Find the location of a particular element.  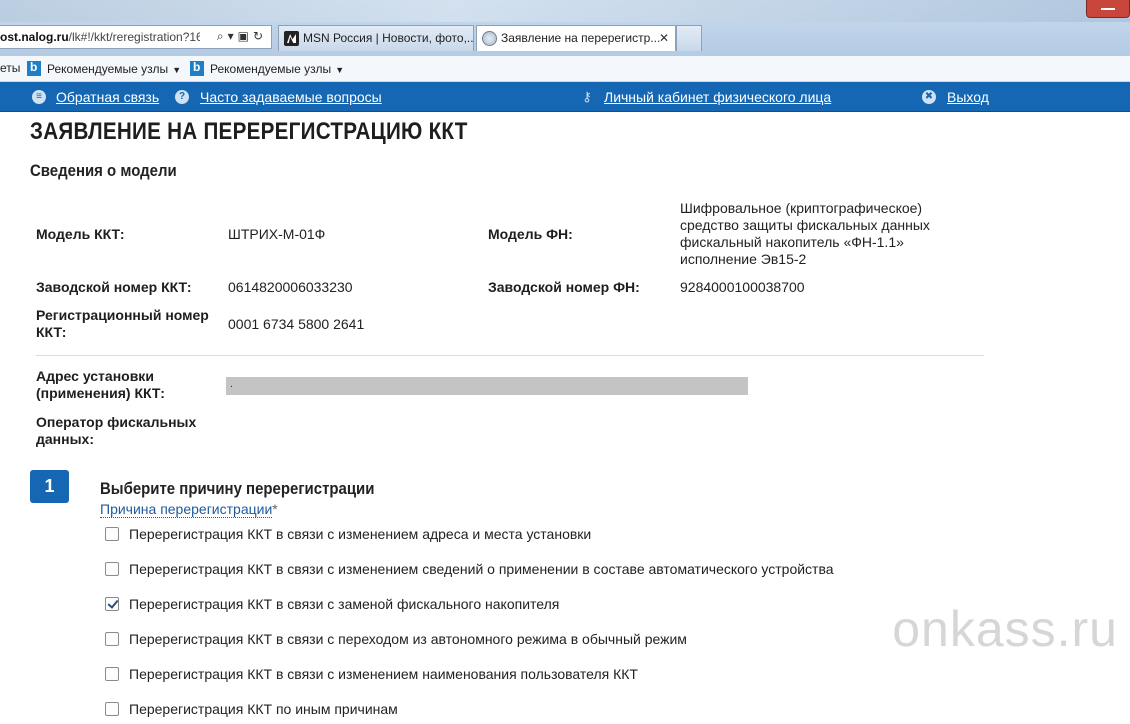

reason-field-label: Причина перерегистрации* is located at coordinates (189, 509).